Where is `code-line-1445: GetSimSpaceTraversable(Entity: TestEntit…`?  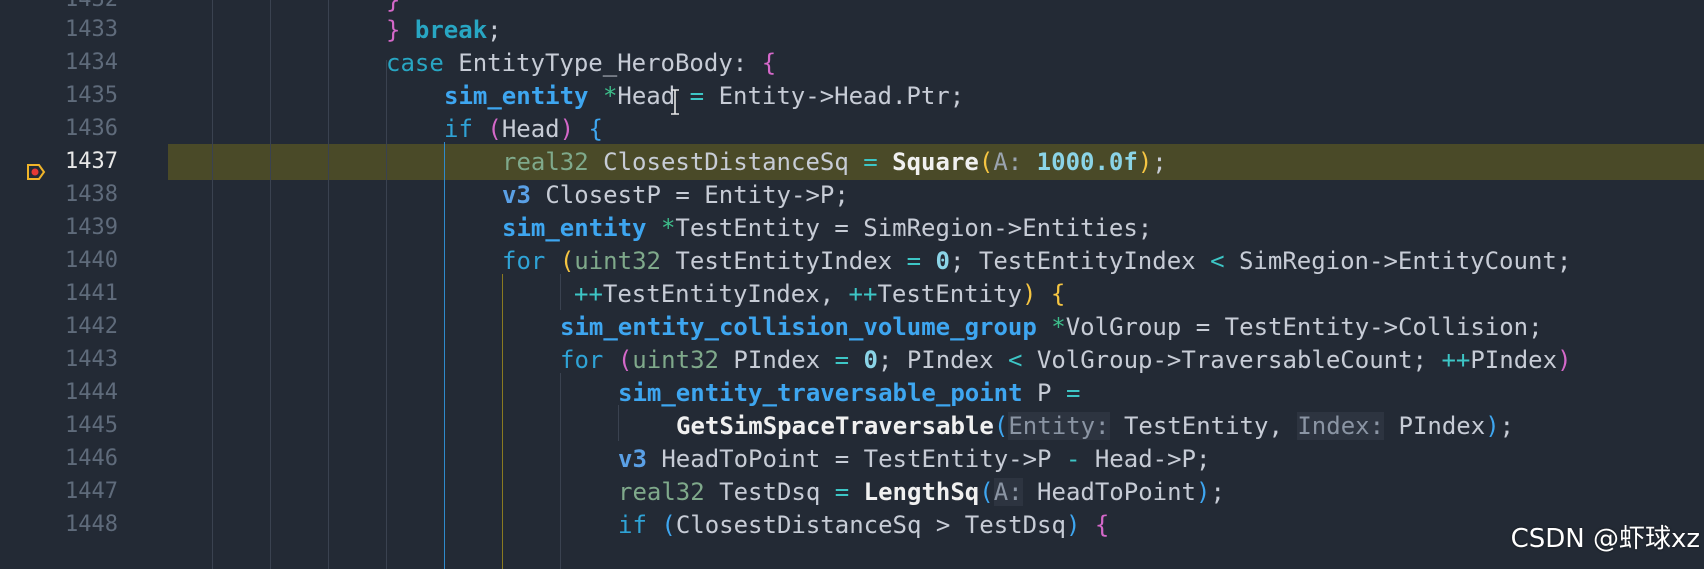 code-line-1445: GetSimSpaceTraversable(Entity: TestEntit… is located at coordinates (936, 426).